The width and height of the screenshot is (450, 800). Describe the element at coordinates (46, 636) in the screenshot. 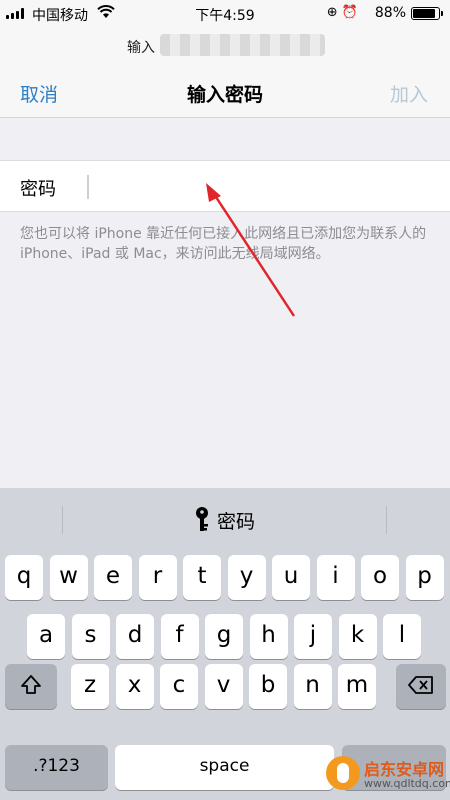

I see `key-a: a` at that location.